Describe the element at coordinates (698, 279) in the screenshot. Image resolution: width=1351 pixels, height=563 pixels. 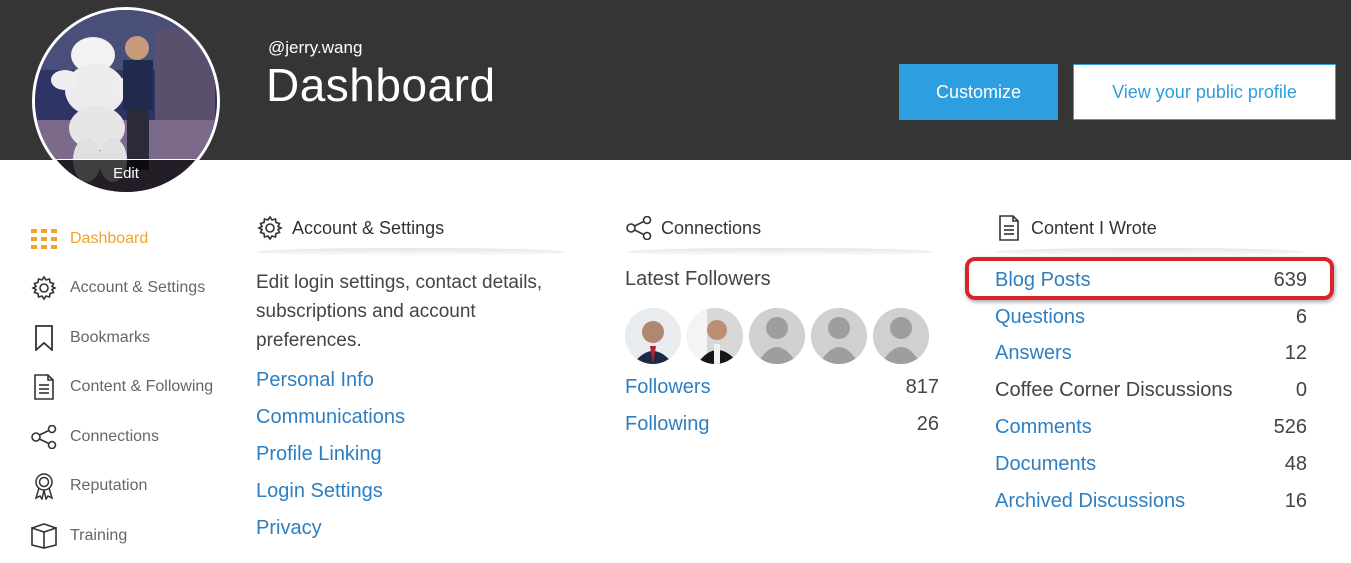
I see `latest-followers-label: Latest Followers` at that location.